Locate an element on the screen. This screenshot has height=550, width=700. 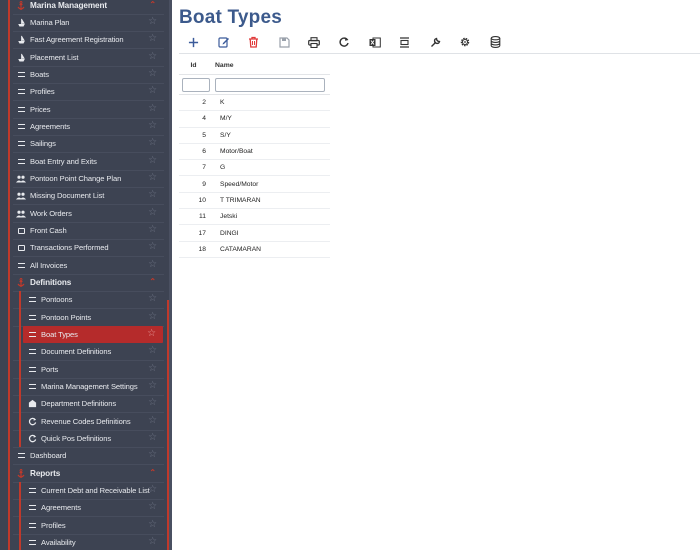
sidebar-item-work-orders: Work Orders ☆ is located at coordinates (85, 213).